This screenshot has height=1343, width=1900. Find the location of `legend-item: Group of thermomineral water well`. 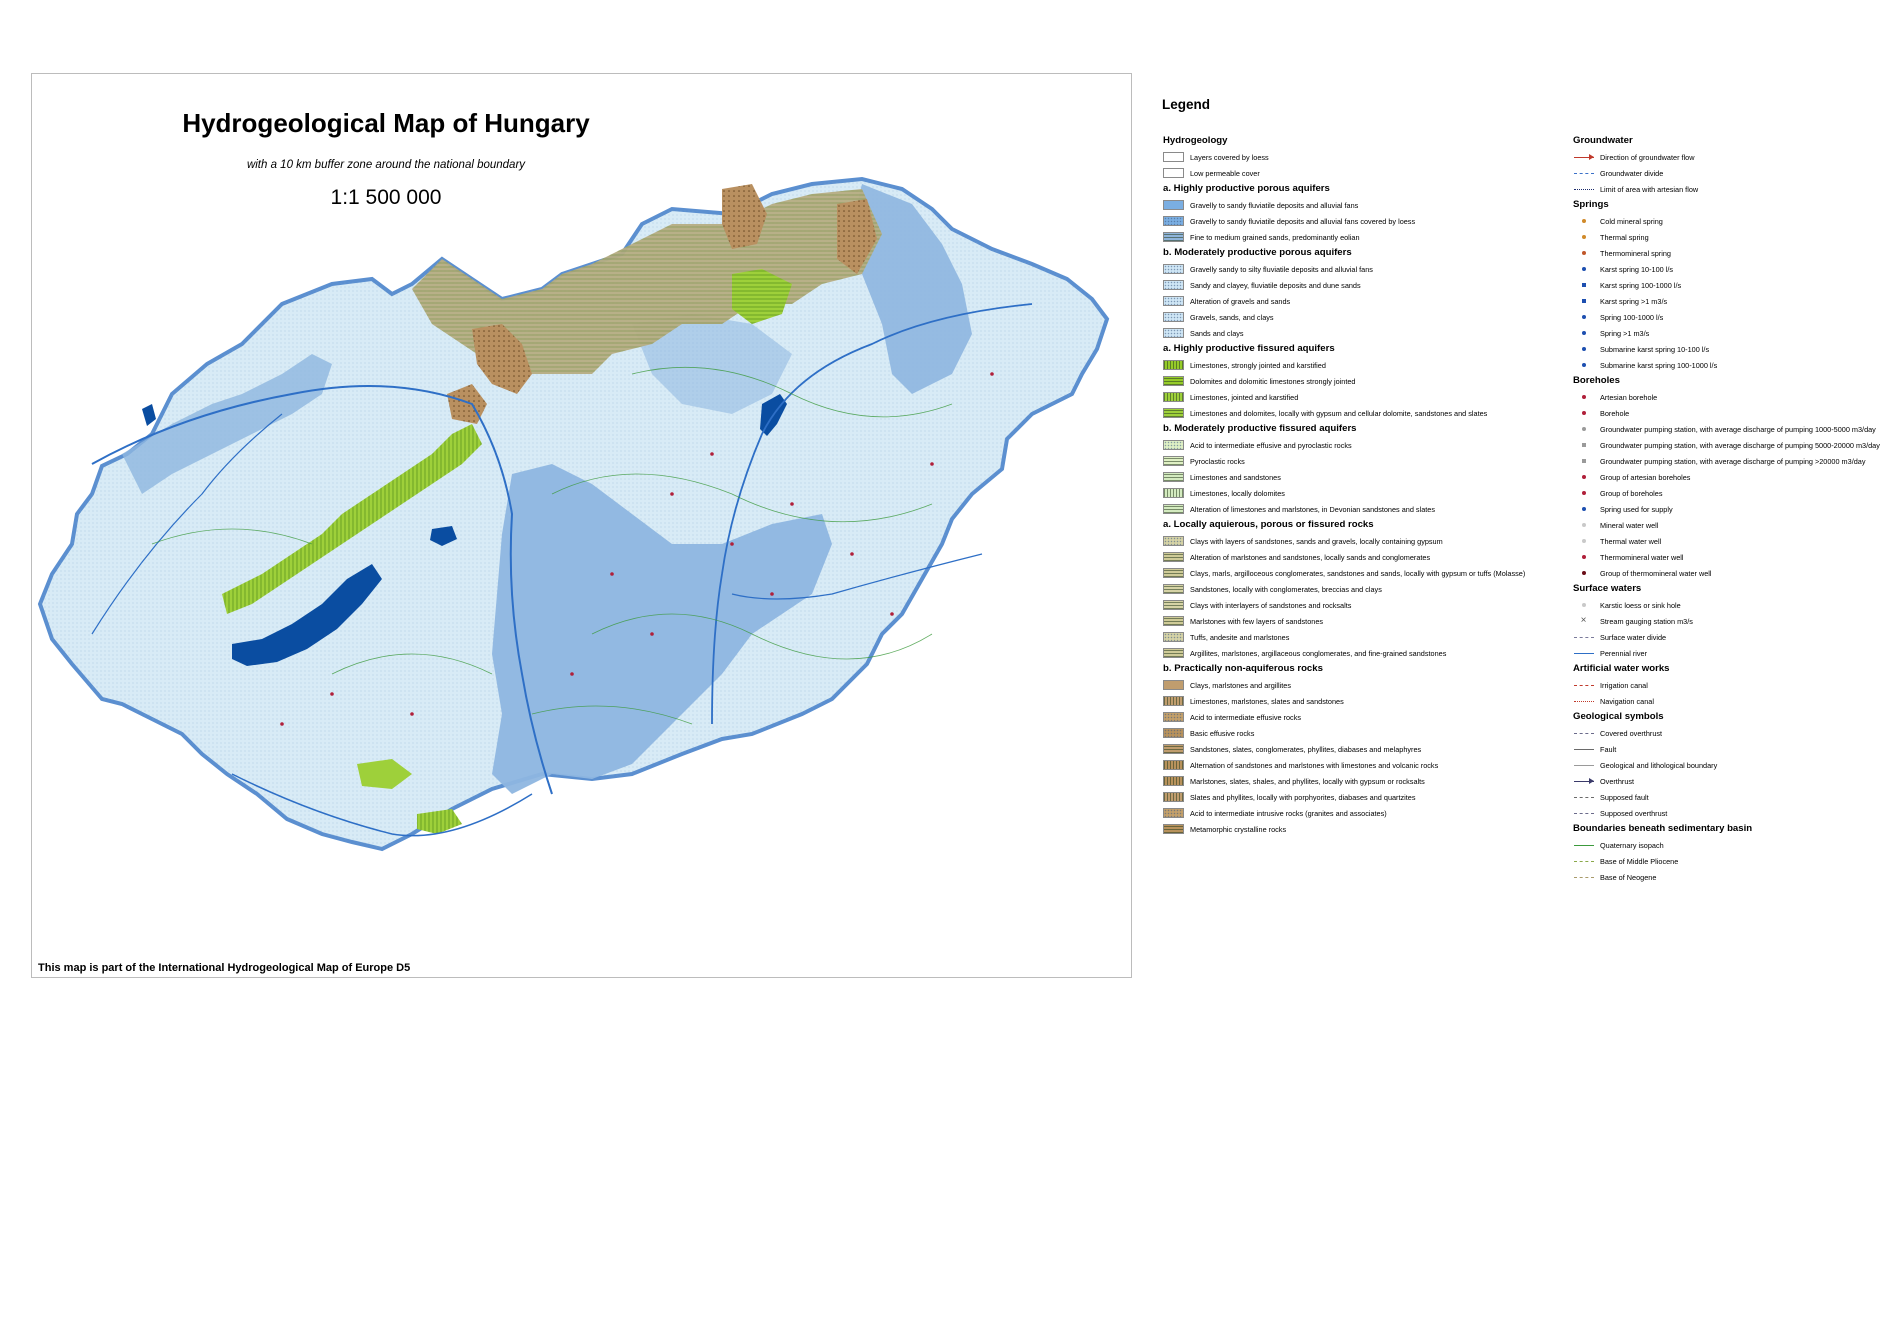

legend-item: Group of thermomineral water well is located at coordinates (1733, 573).